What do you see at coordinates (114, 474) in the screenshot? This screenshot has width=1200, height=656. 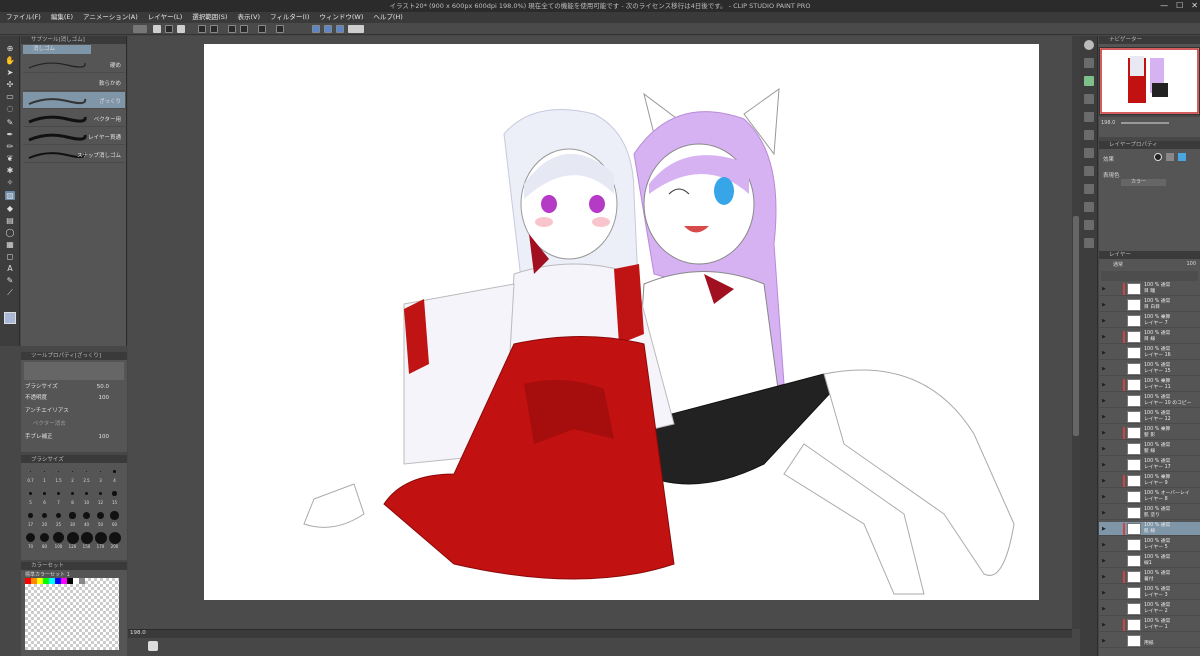 I see `brush-size-cell: 4` at bounding box center [114, 474].